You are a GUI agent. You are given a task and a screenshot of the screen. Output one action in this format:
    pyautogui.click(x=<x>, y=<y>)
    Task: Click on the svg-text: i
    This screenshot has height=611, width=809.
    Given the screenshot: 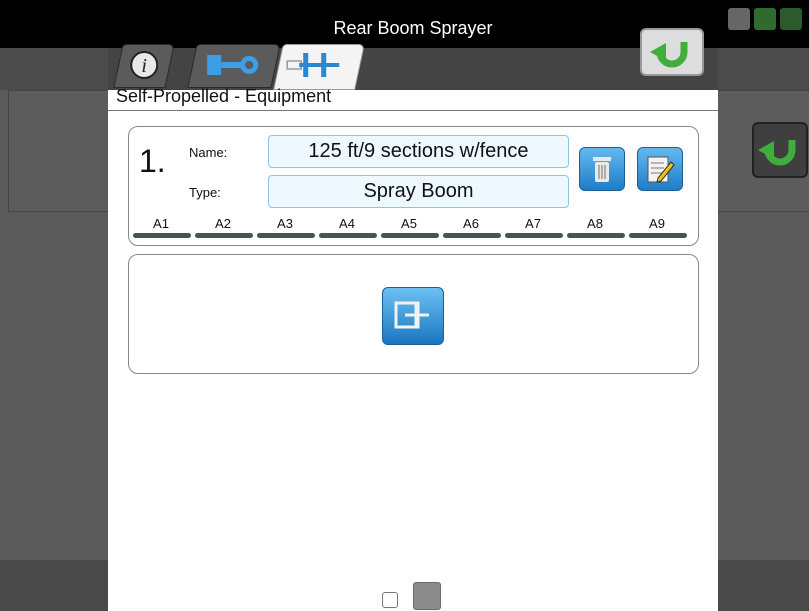 What is the action you would take?
    pyautogui.click(x=144, y=66)
    